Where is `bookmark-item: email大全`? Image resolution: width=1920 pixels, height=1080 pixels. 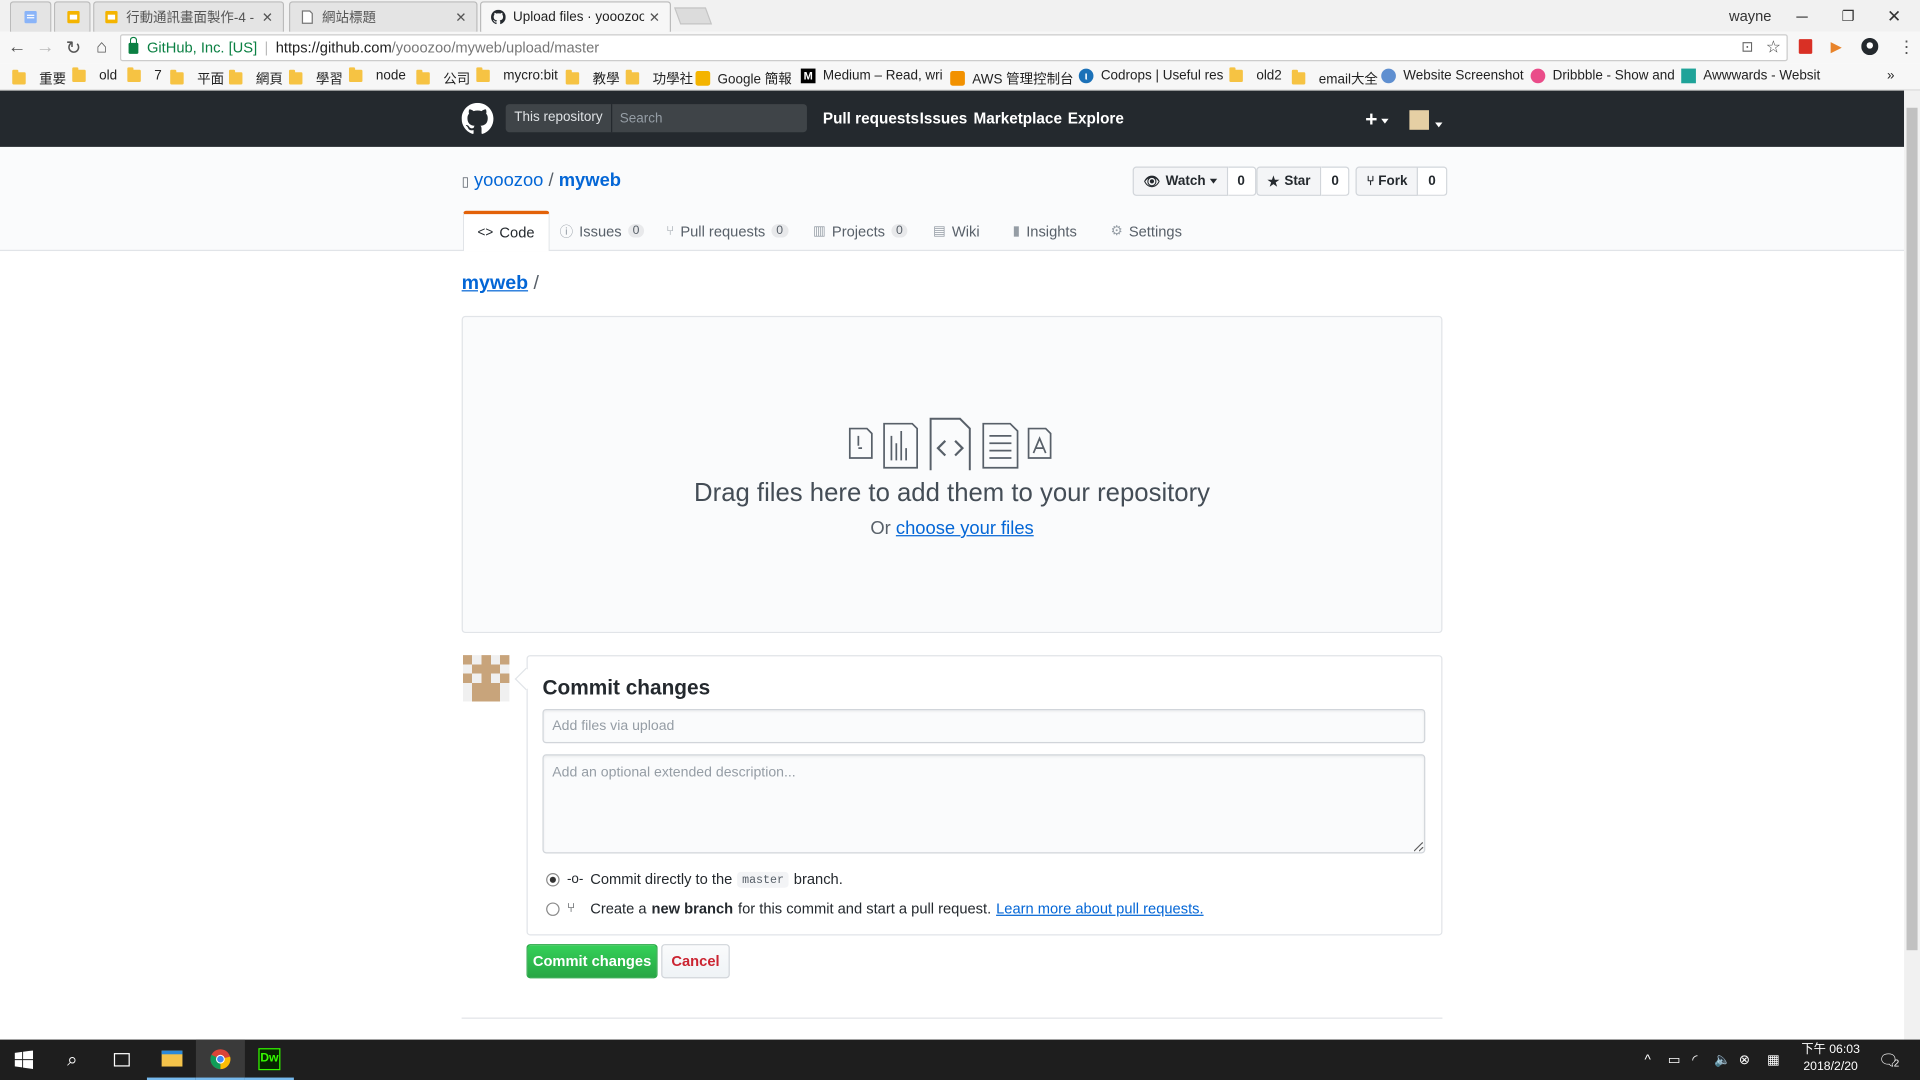
bookmark-item: email大全 is located at coordinates (1334, 79).